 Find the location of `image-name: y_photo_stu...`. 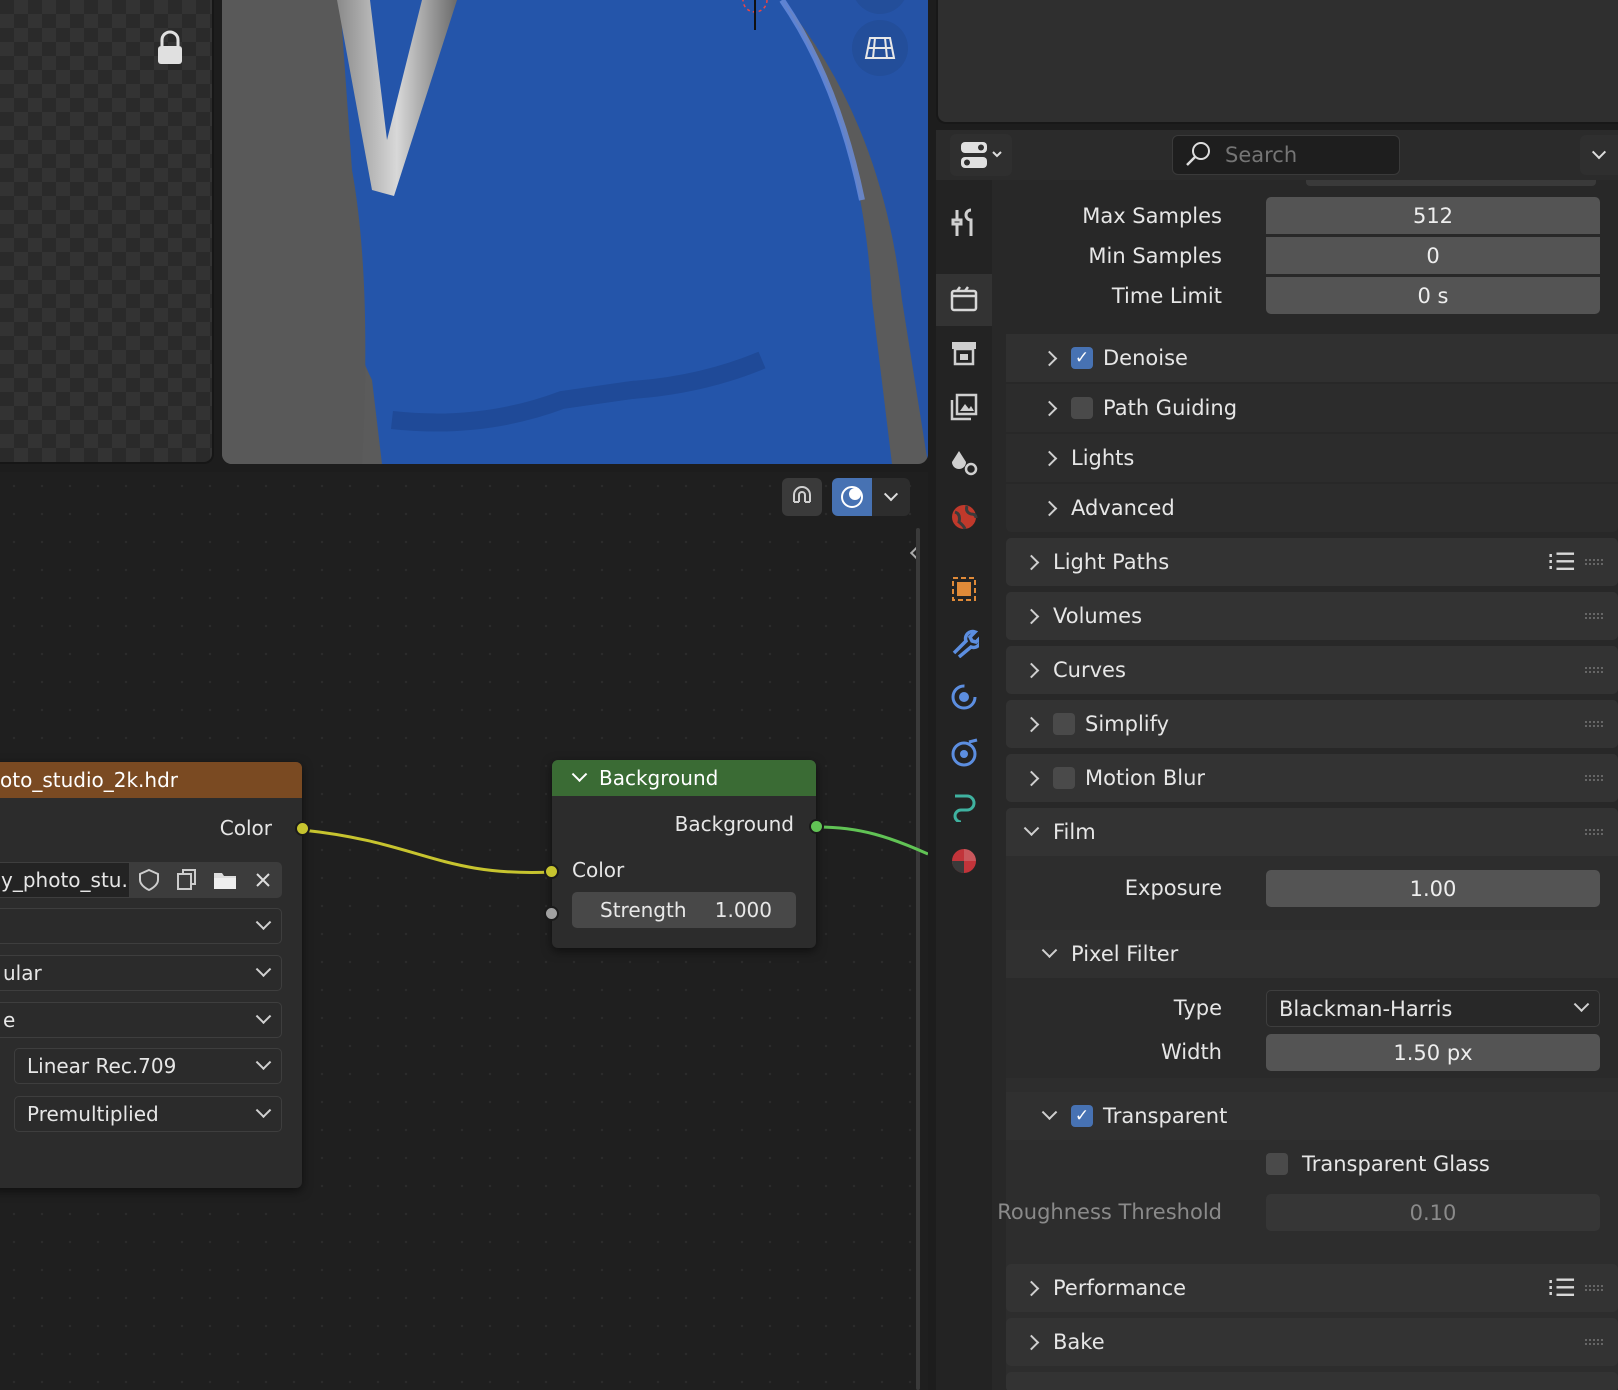

image-name: y_photo_stu... is located at coordinates (65, 880).